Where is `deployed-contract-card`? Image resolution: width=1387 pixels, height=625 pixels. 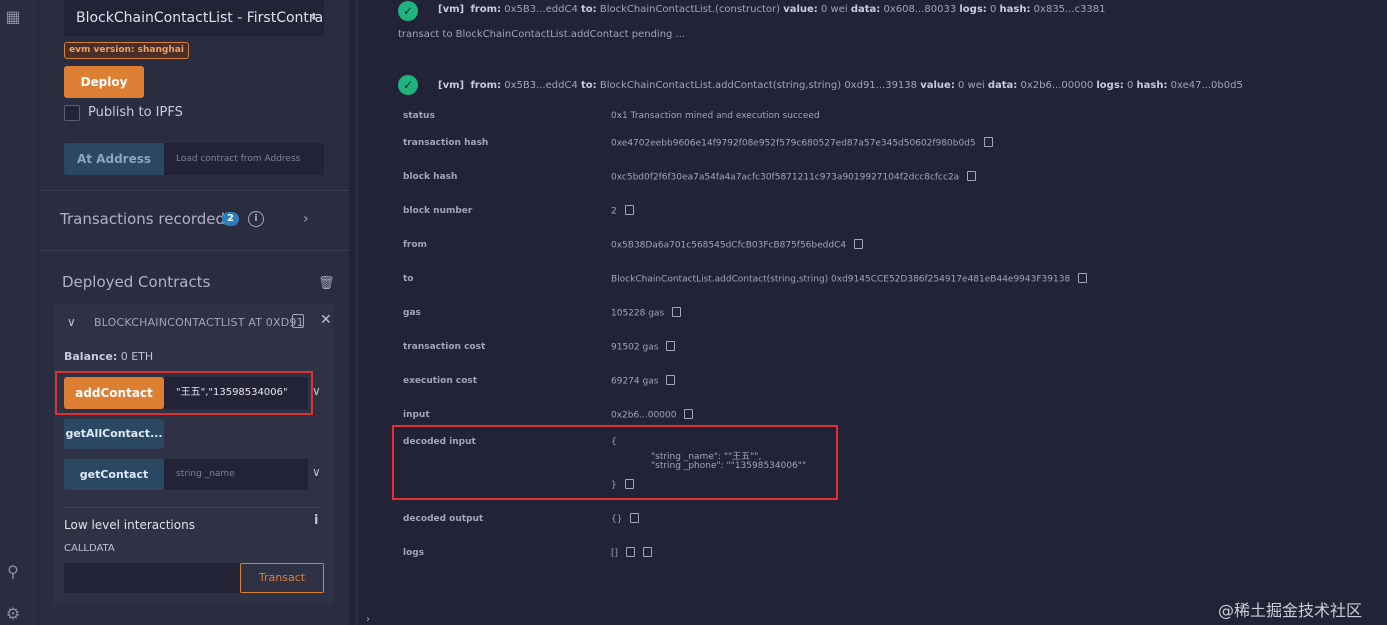
deployed-contract-card is located at coordinates (194, 454).